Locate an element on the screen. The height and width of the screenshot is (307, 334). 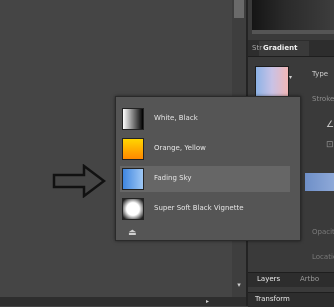
aspect-ratio-icon: ⊡ is located at coordinates (330, 145).